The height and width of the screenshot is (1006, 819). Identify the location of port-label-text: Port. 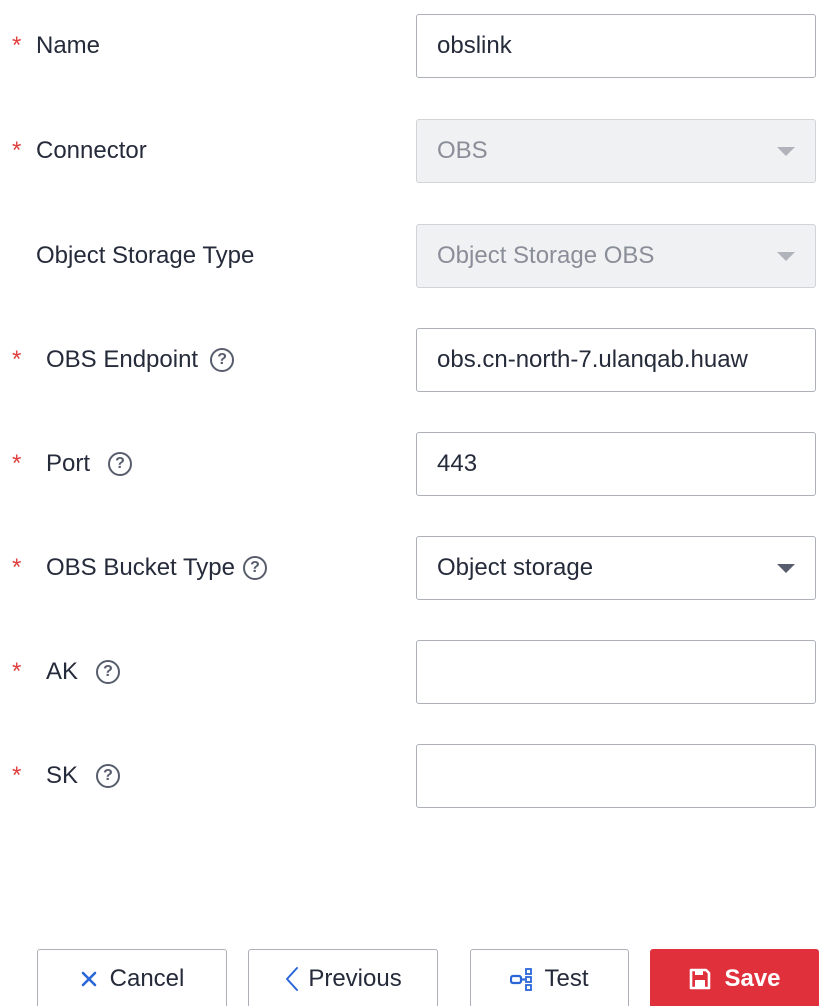
(68, 463).